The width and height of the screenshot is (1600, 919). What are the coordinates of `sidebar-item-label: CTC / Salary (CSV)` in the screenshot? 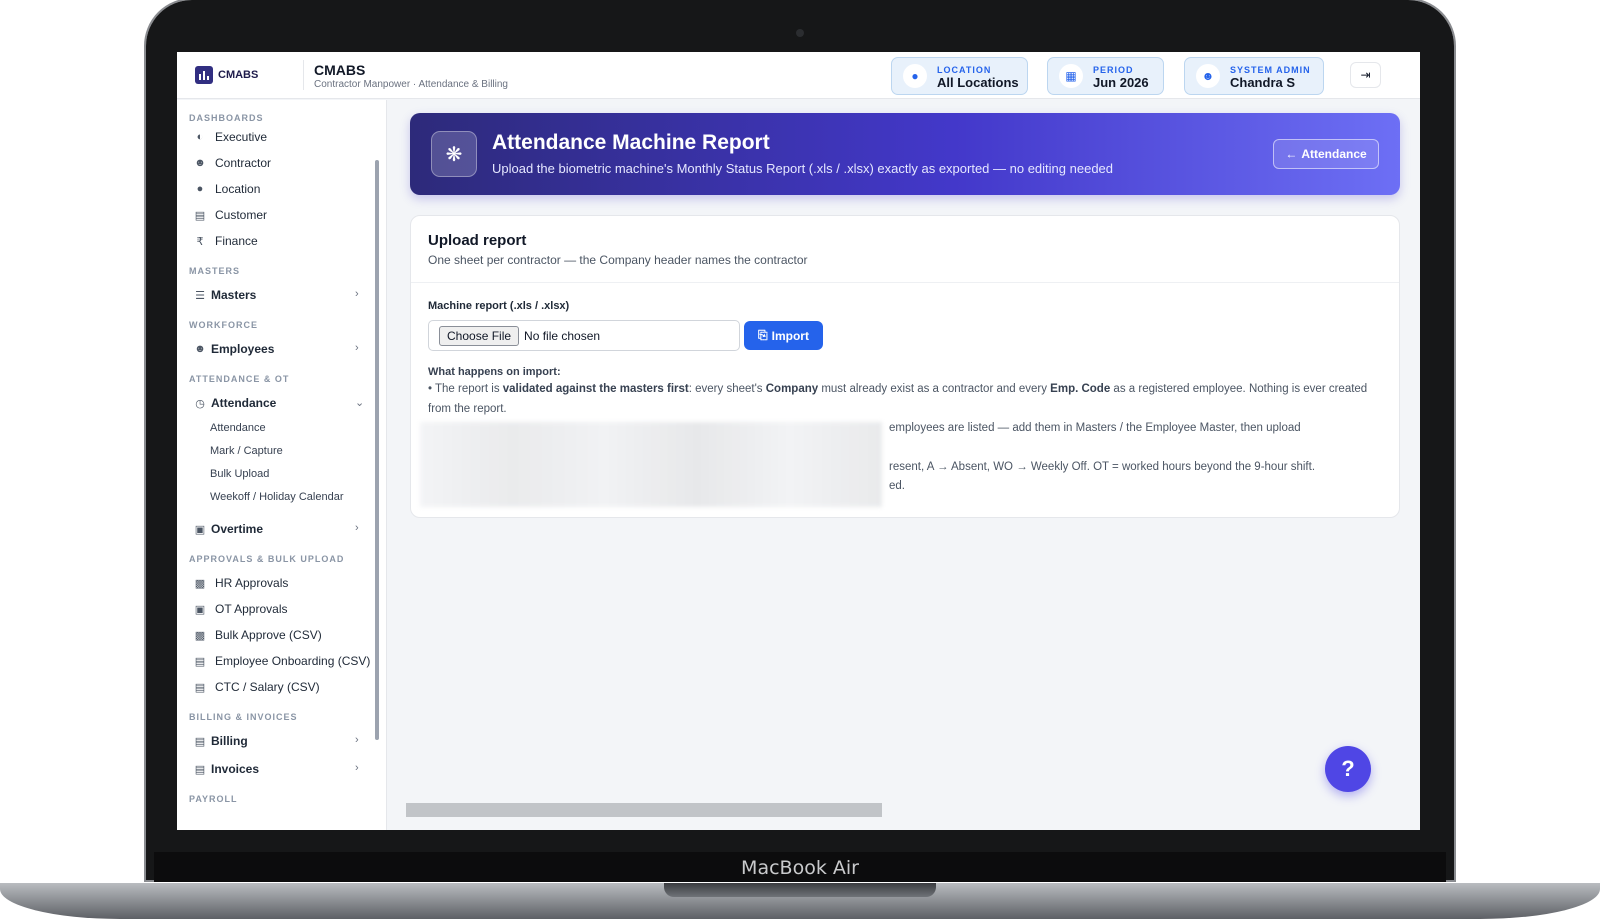 It's located at (267, 687).